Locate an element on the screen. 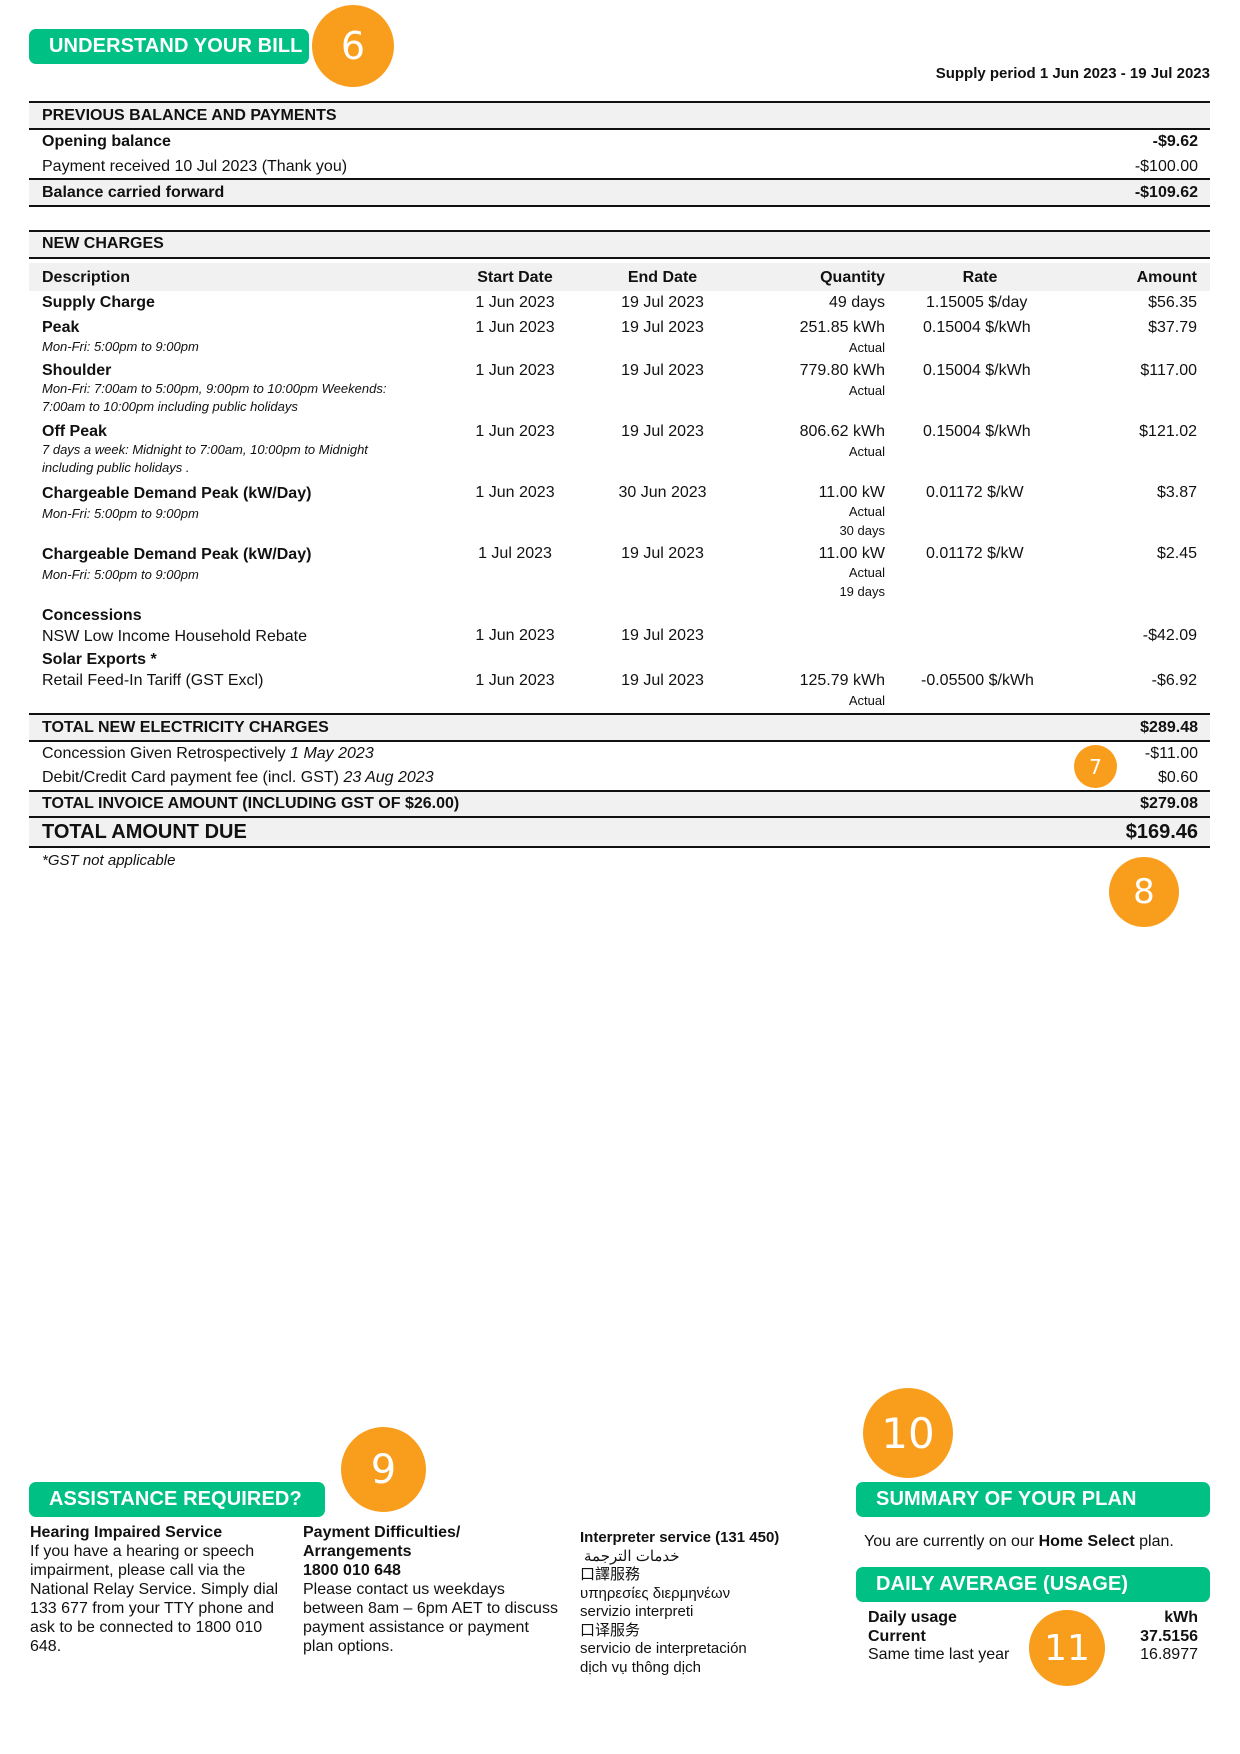 This screenshot has width=1240, height=1754. interpreter-greek: υπηρεσίες διερμηνέων is located at coordinates (655, 1593).